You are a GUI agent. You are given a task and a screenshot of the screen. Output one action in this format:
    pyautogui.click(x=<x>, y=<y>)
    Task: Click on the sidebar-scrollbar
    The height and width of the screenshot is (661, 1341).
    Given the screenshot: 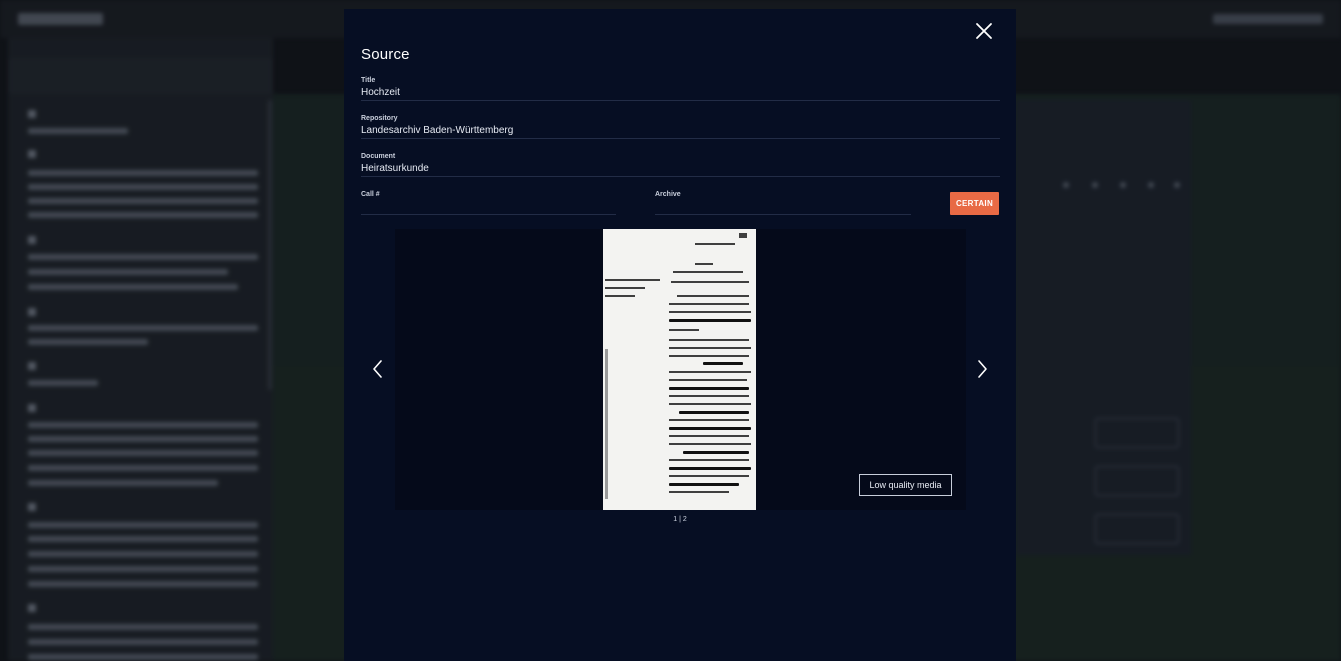 What is the action you would take?
    pyautogui.click(x=270, y=245)
    